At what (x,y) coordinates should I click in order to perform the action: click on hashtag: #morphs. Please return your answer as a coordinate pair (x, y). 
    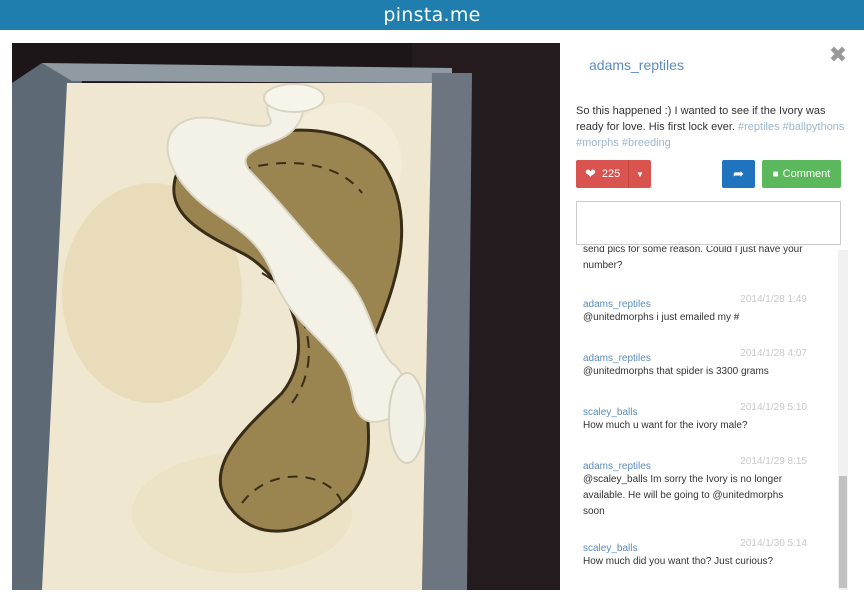
    Looking at the image, I should click on (597, 143).